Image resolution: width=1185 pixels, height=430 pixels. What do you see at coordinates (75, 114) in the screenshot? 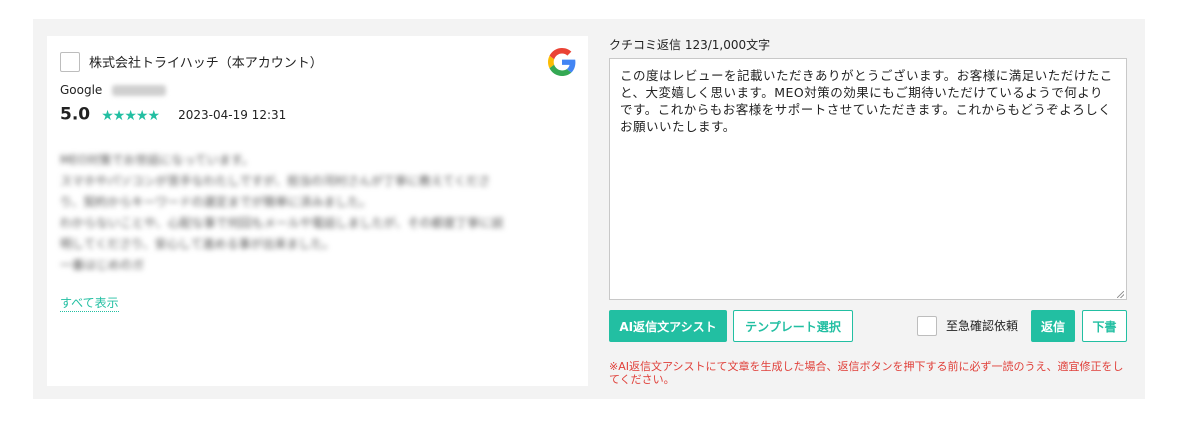
I see `rating-value: 5.0` at bounding box center [75, 114].